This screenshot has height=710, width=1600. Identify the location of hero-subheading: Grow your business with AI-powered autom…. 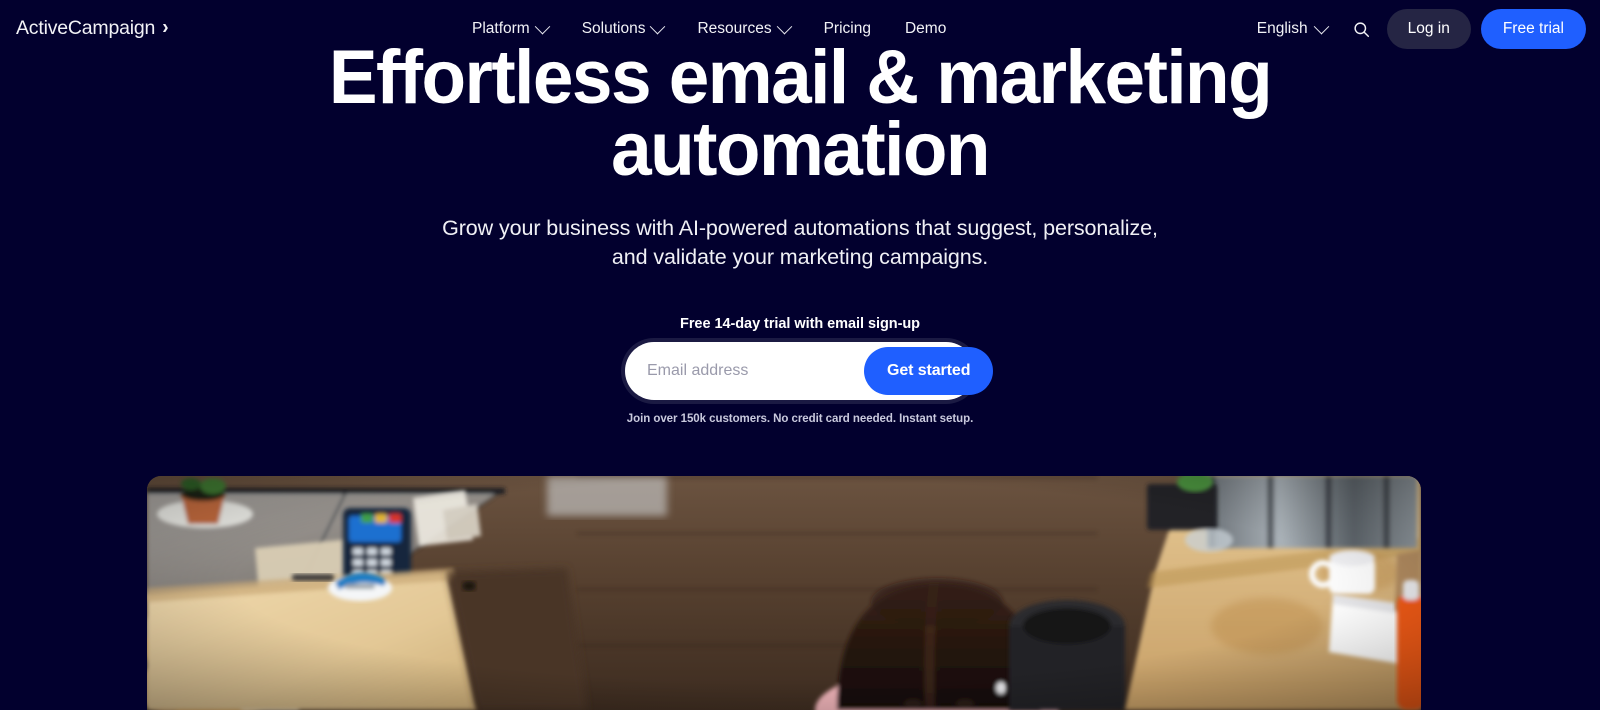
(800, 243).